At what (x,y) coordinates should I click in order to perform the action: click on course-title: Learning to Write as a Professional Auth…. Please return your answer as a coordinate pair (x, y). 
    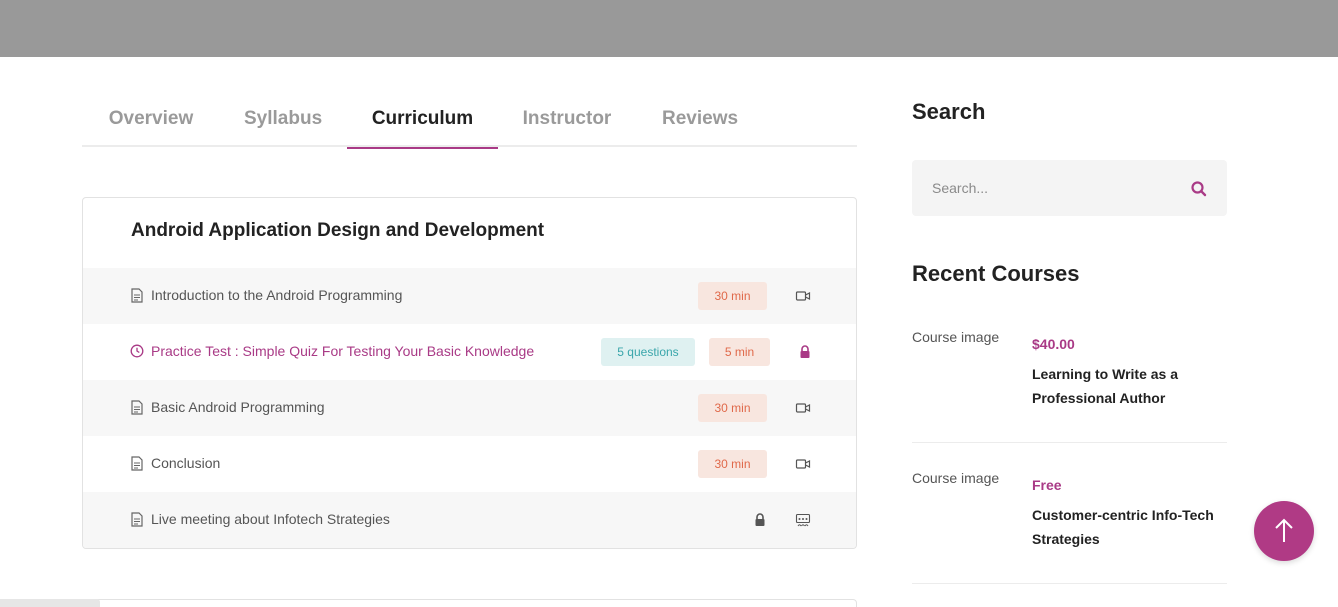
    Looking at the image, I should click on (1132, 386).